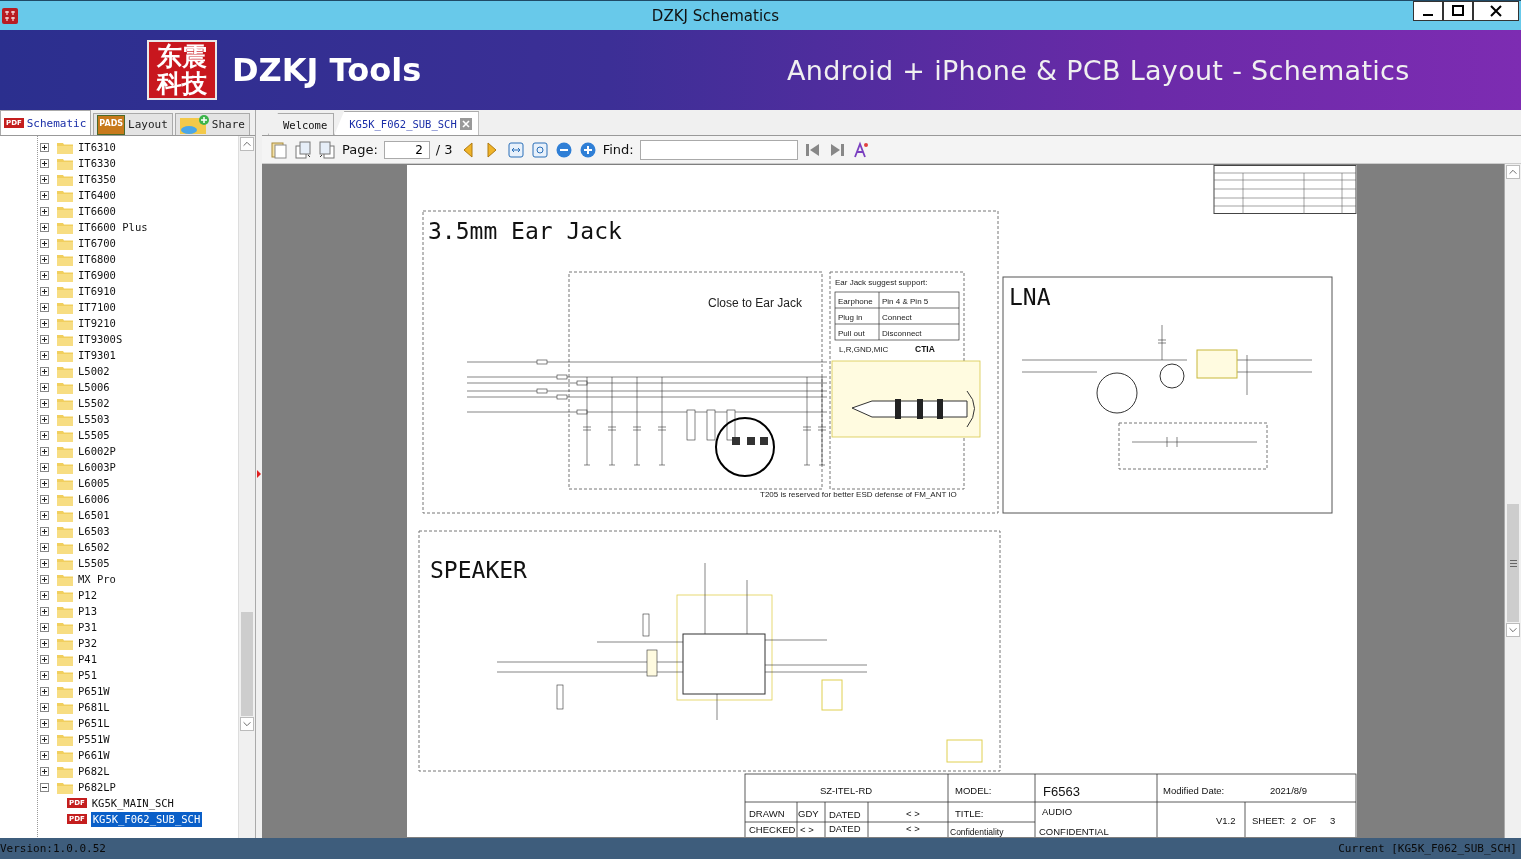 The height and width of the screenshot is (859, 1521). Describe the element at coordinates (87, 611) in the screenshot. I see `tree-item: P13` at that location.